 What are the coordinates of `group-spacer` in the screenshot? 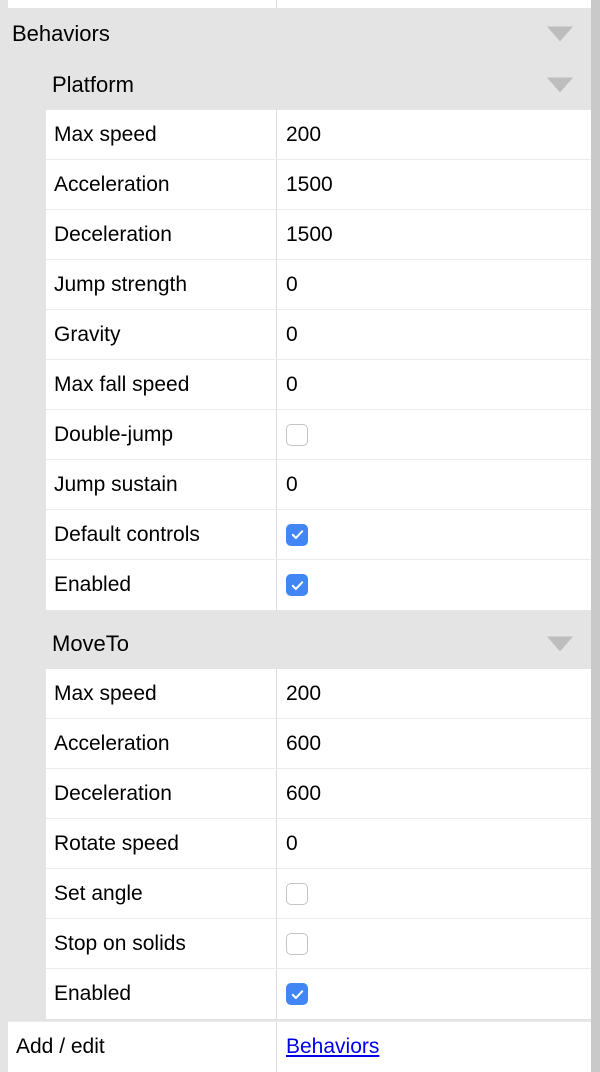 It's located at (295, 614).